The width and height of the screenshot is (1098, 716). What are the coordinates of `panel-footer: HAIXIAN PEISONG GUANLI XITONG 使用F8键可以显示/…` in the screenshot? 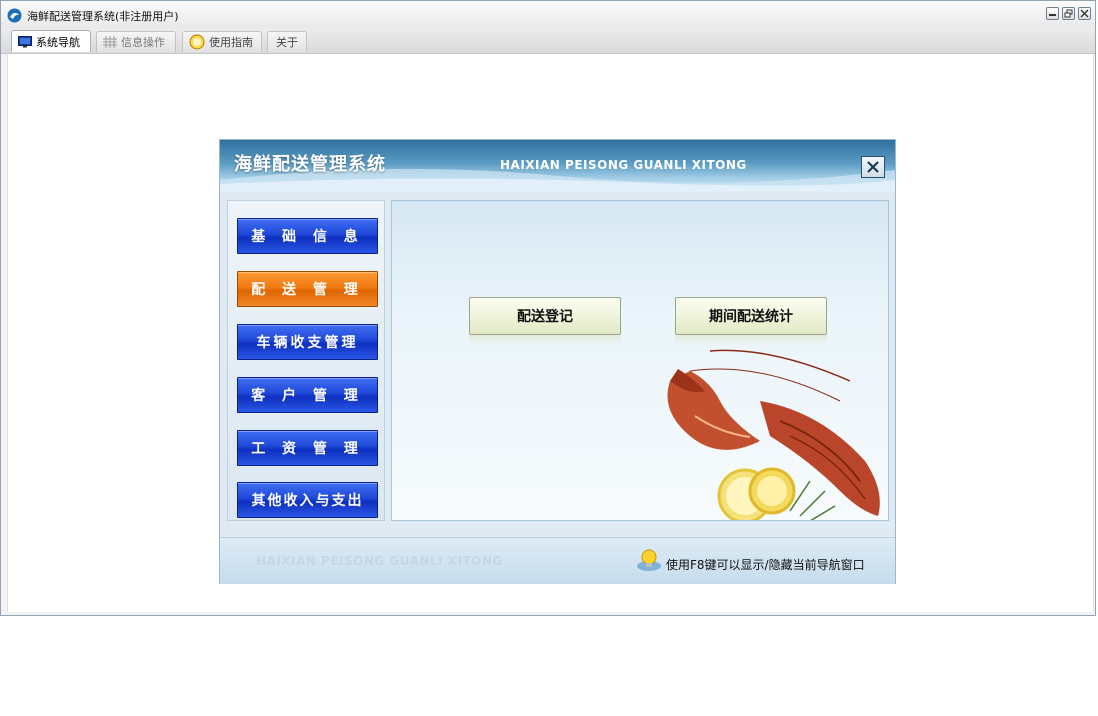 It's located at (557, 560).